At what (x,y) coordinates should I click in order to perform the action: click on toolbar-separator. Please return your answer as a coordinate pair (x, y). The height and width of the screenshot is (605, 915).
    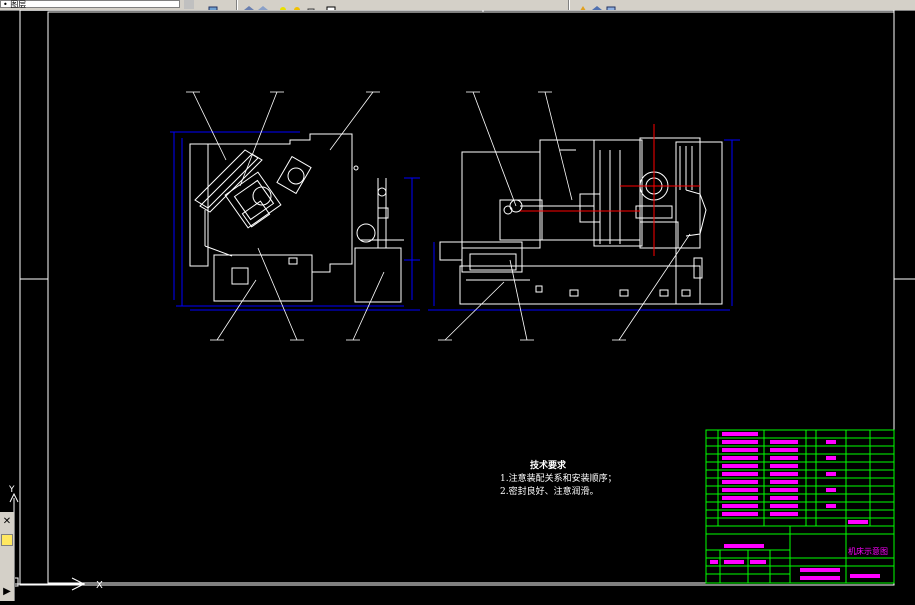
    Looking at the image, I should click on (237, 5).